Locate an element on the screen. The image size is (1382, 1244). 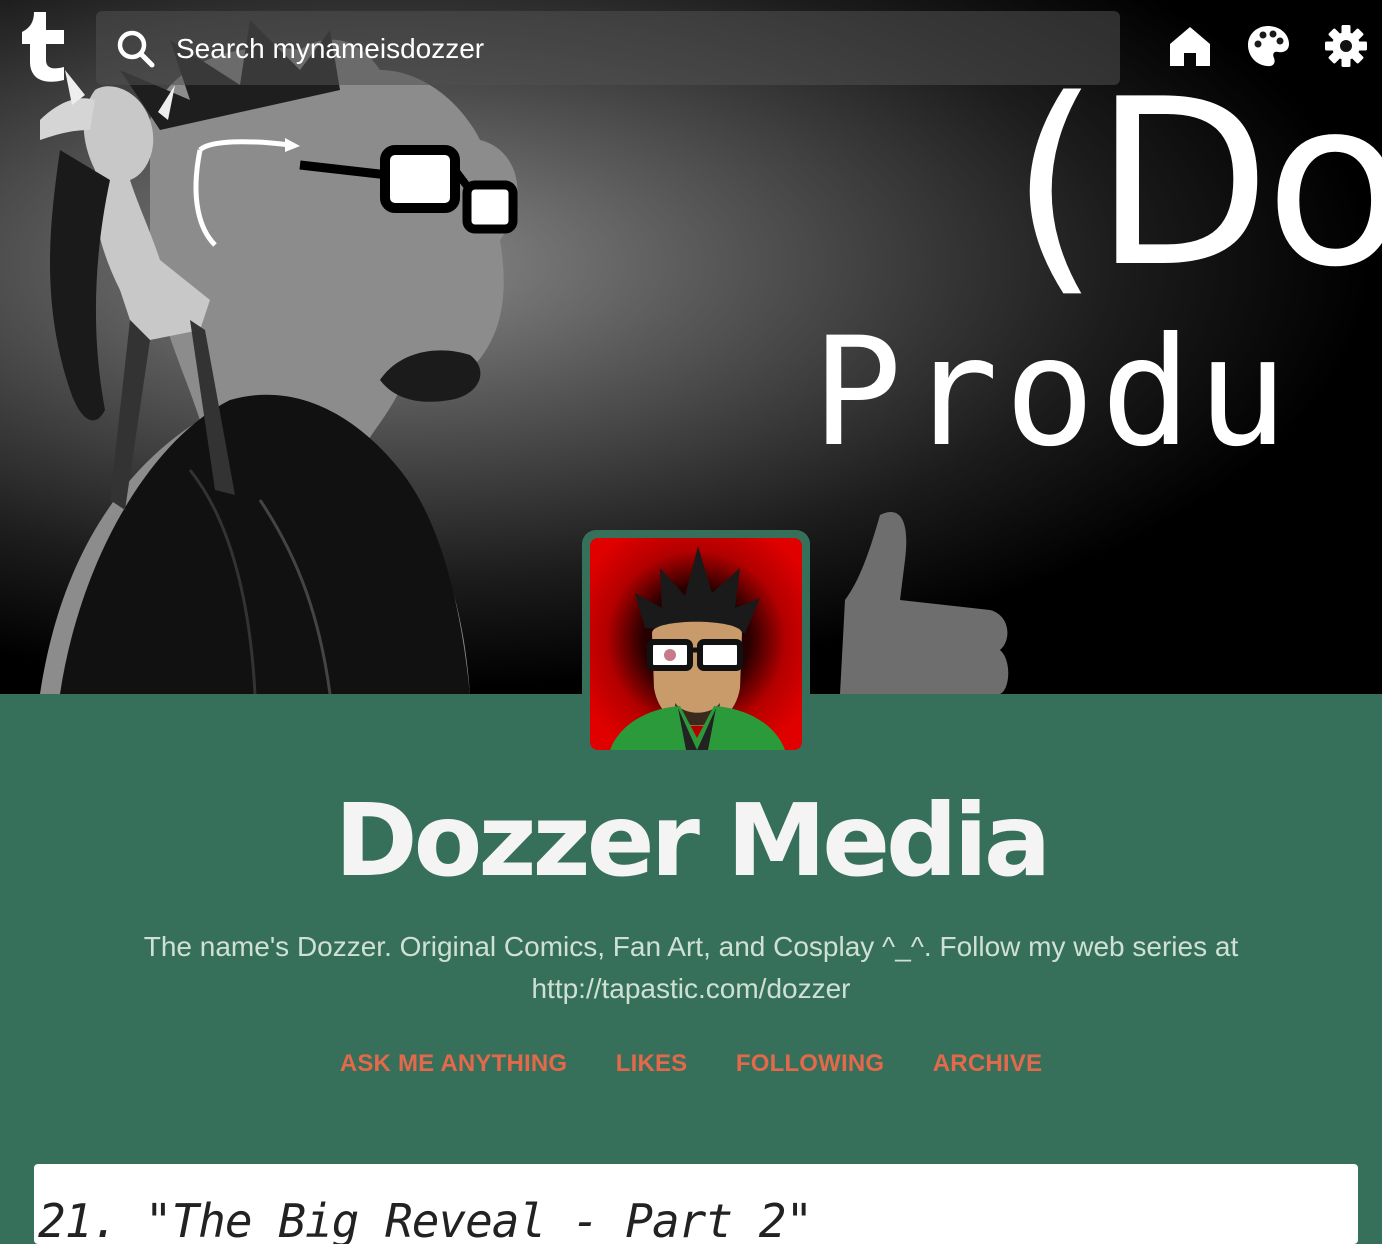
home-icon is located at coordinates (1190, 46).